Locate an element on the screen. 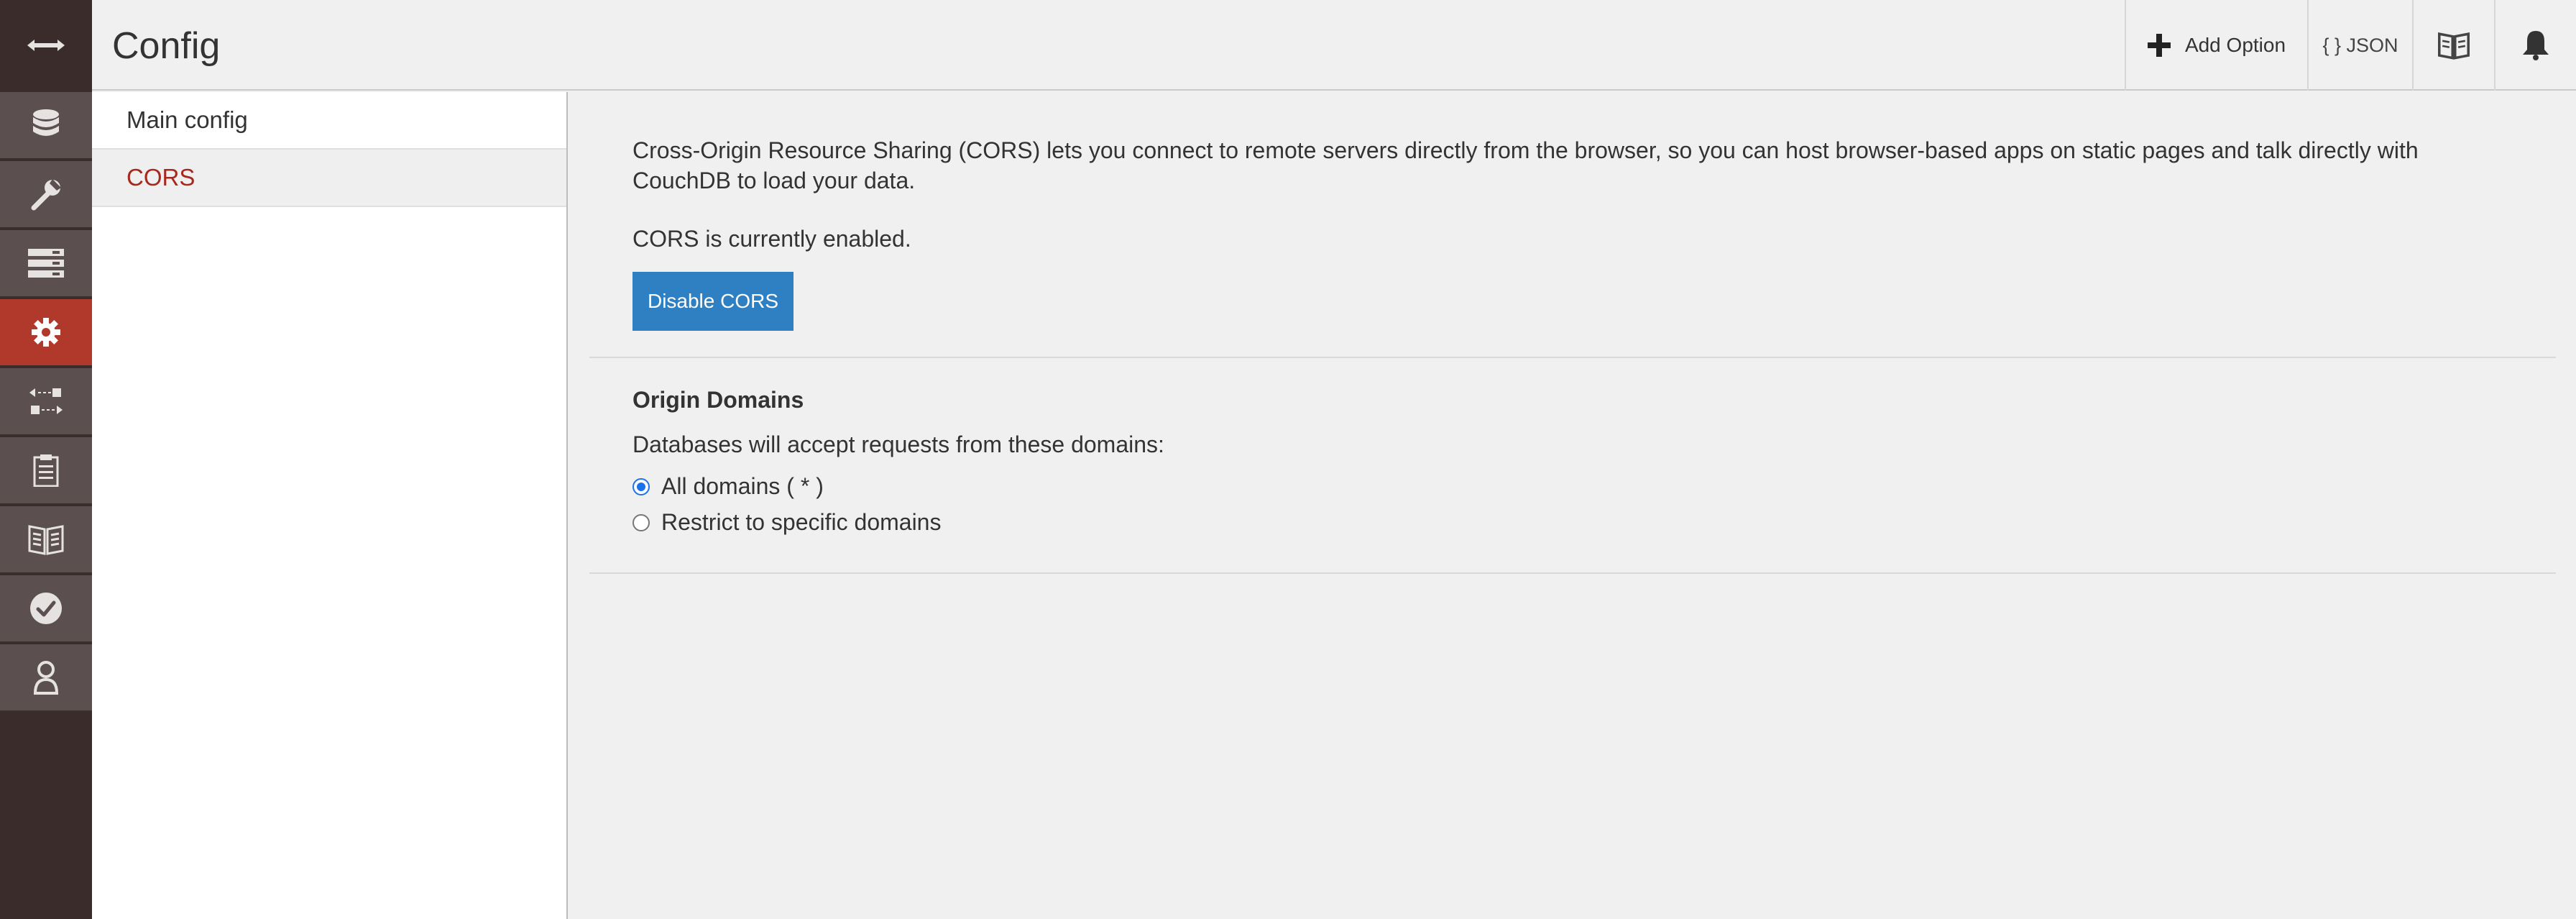 Image resolution: width=2576 pixels, height=919 pixels. add-option-button: Add Option is located at coordinates (2216, 46).